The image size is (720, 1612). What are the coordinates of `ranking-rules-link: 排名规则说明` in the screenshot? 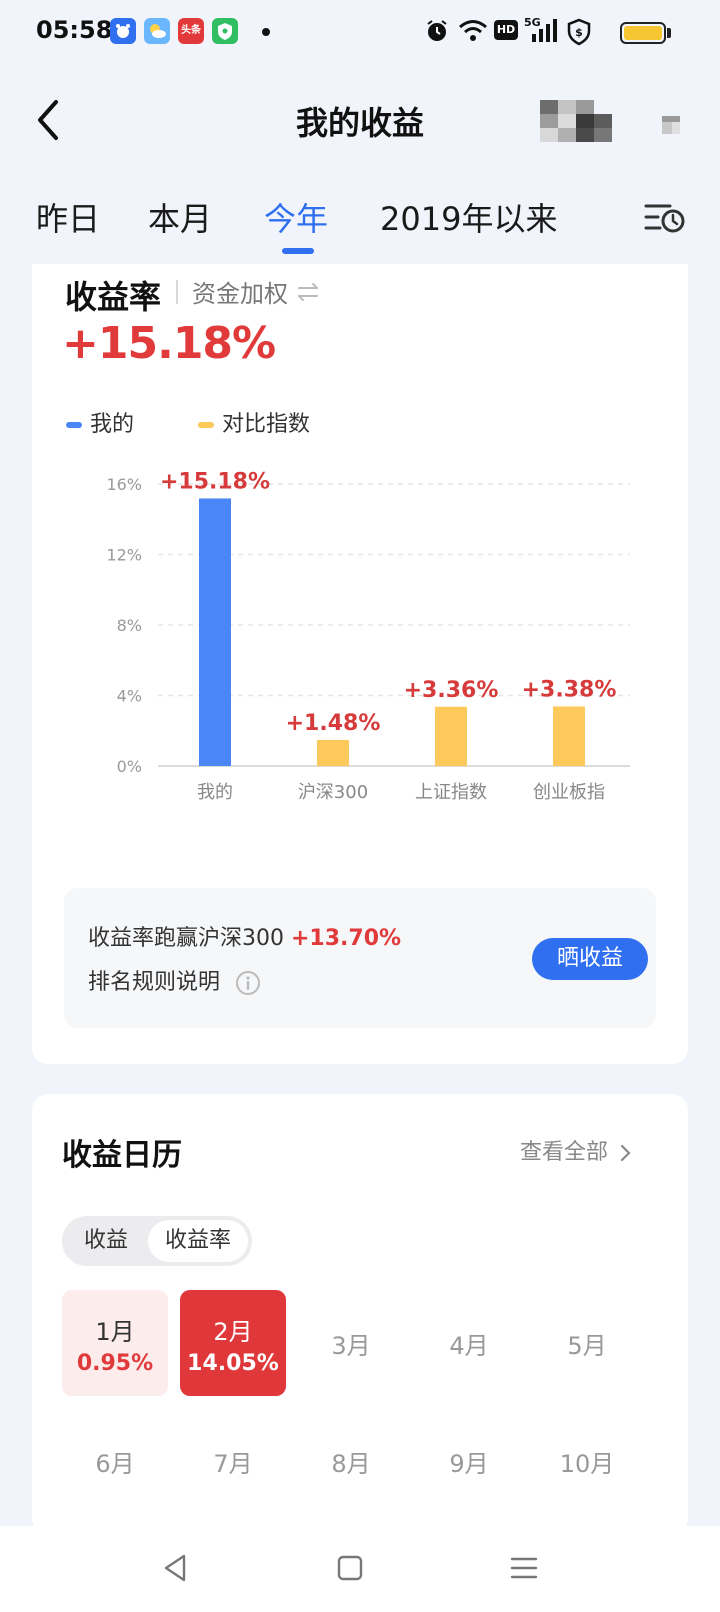 It's located at (174, 980).